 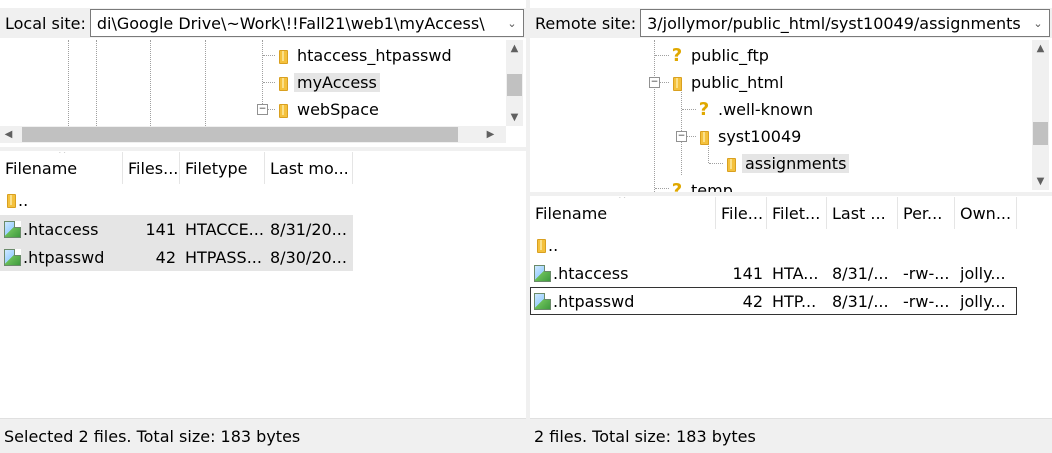 What do you see at coordinates (1040, 115) in the screenshot?
I see `remote-tree-vertical-scrollbar: ▲ ▼` at bounding box center [1040, 115].